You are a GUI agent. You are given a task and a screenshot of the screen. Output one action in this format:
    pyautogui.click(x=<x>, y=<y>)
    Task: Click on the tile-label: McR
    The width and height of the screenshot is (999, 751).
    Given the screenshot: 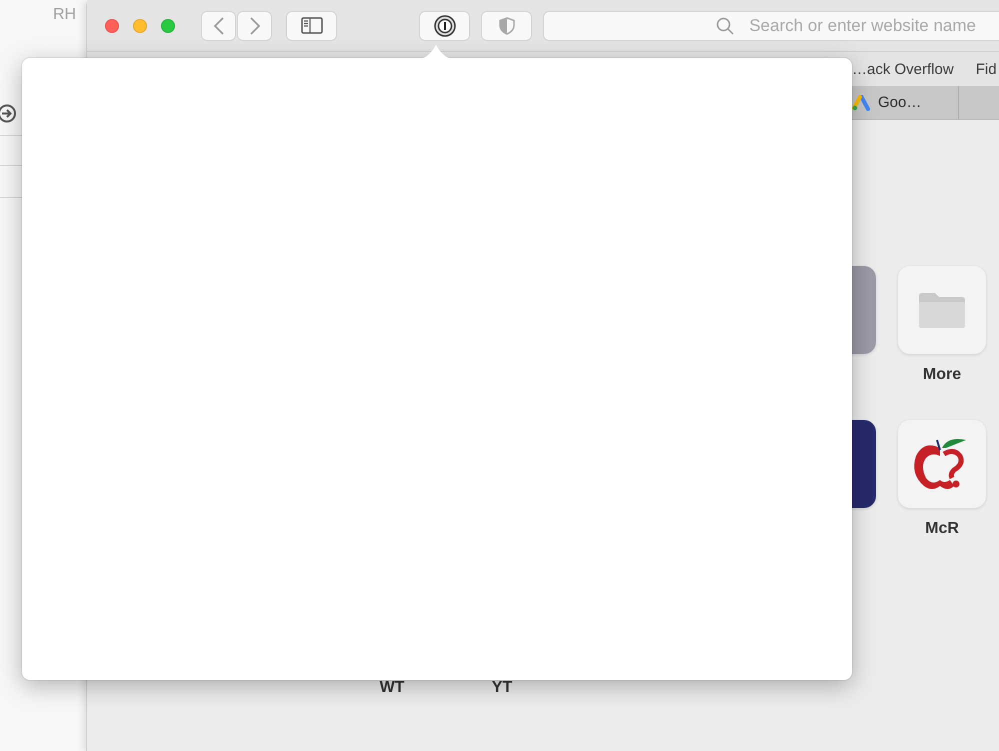 What is the action you would take?
    pyautogui.click(x=942, y=529)
    